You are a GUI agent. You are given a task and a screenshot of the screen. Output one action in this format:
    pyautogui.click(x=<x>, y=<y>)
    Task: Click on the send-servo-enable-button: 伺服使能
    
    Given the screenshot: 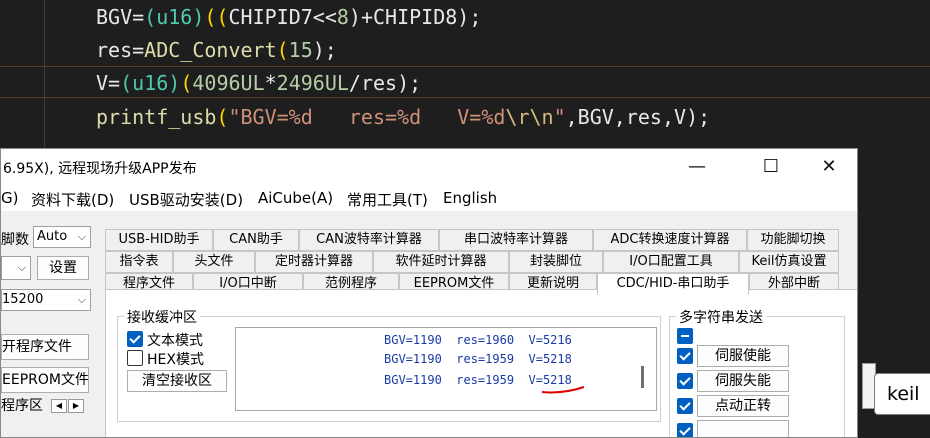 What is the action you would take?
    pyautogui.click(x=743, y=356)
    